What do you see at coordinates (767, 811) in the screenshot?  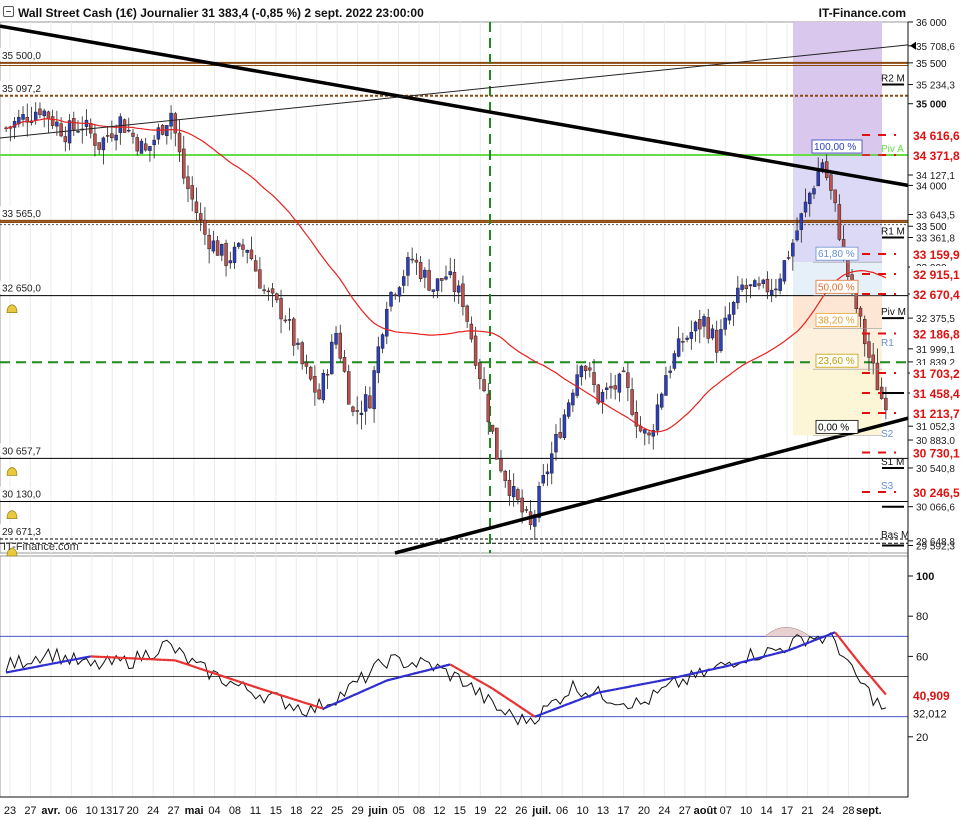 I see `x-tick-label: 14` at bounding box center [767, 811].